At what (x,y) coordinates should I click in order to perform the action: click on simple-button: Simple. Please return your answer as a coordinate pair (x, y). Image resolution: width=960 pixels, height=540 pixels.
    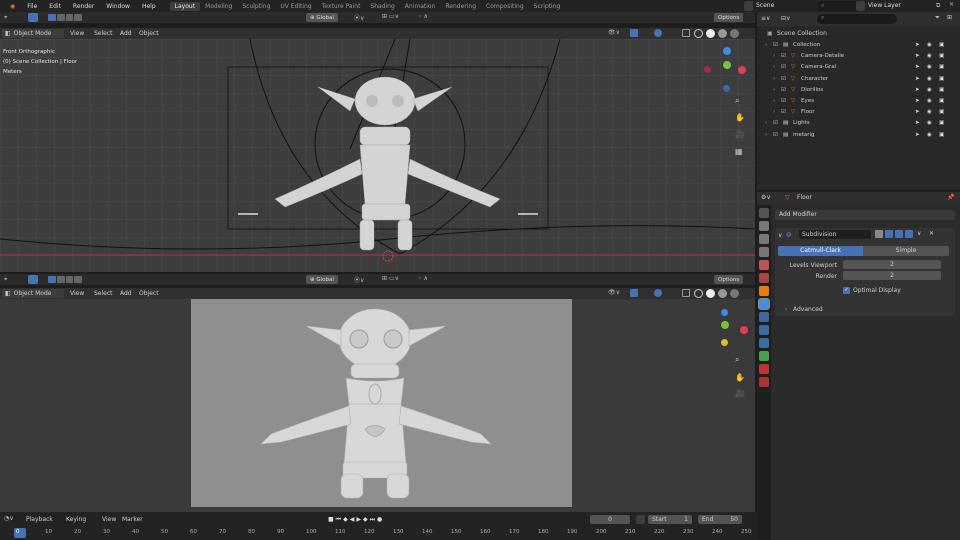
    Looking at the image, I should click on (906, 251).